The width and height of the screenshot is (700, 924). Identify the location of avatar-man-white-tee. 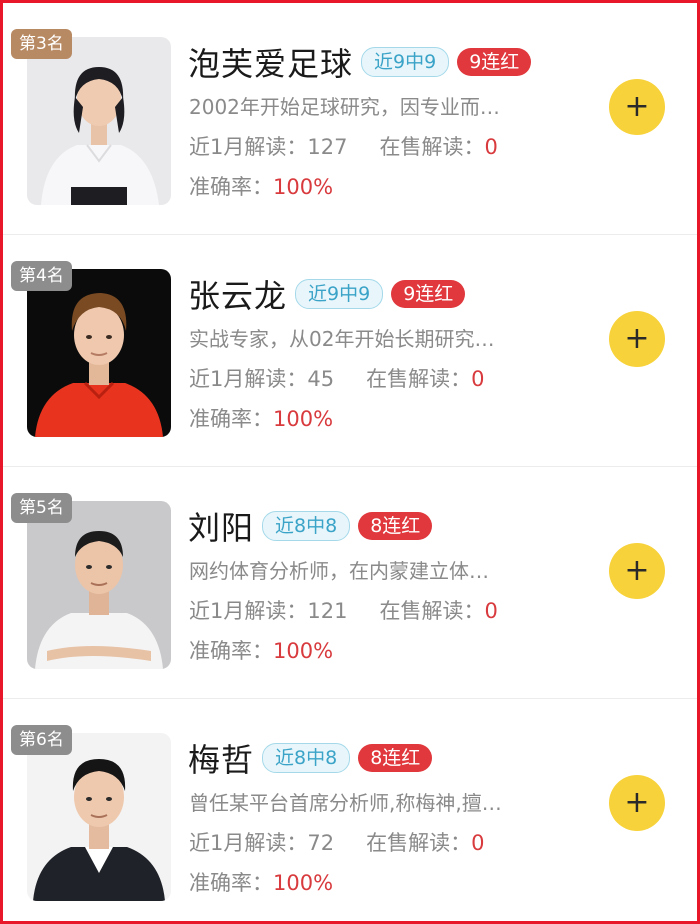
(99, 585).